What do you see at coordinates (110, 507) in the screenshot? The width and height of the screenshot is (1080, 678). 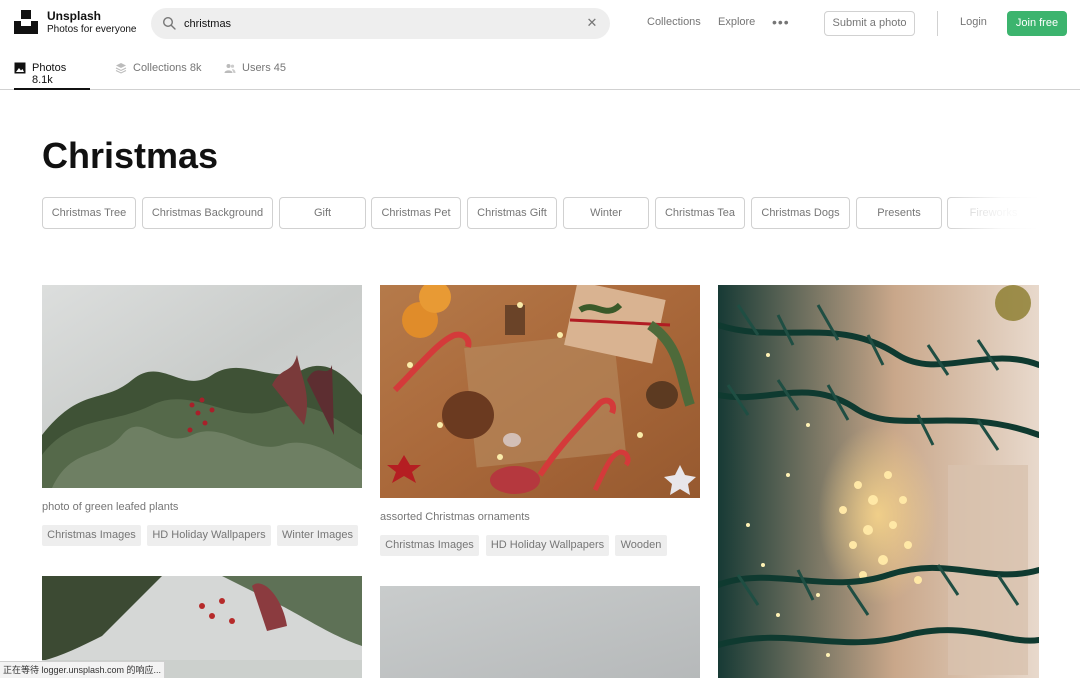 I see `photo-caption: photo of green leafed plants` at bounding box center [110, 507].